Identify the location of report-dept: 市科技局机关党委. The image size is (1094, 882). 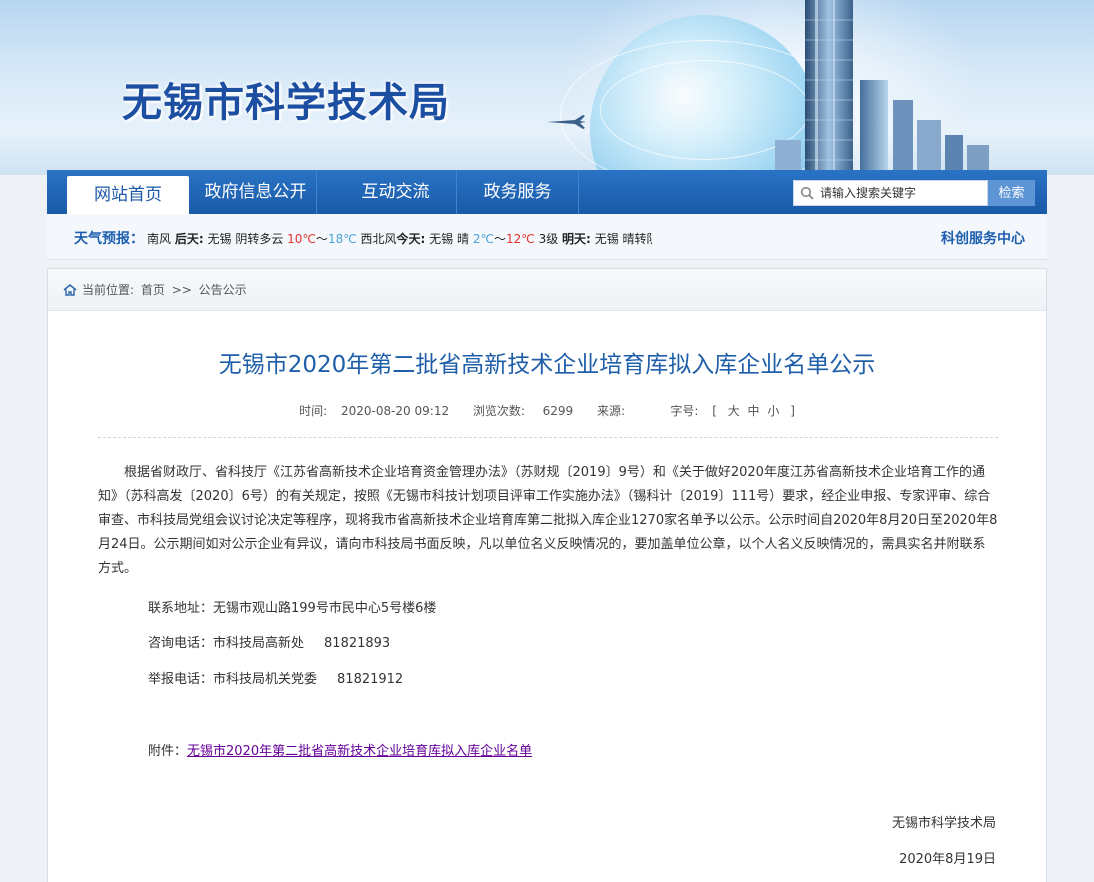
(265, 679).